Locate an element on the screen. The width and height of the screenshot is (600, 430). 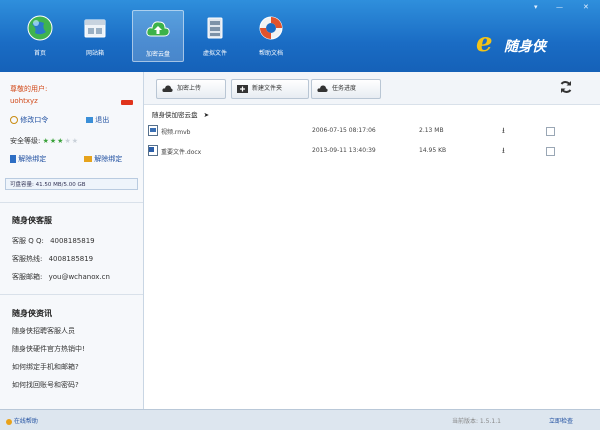
breadcrumb-arrow-icon: ➤ is located at coordinates (206, 115).